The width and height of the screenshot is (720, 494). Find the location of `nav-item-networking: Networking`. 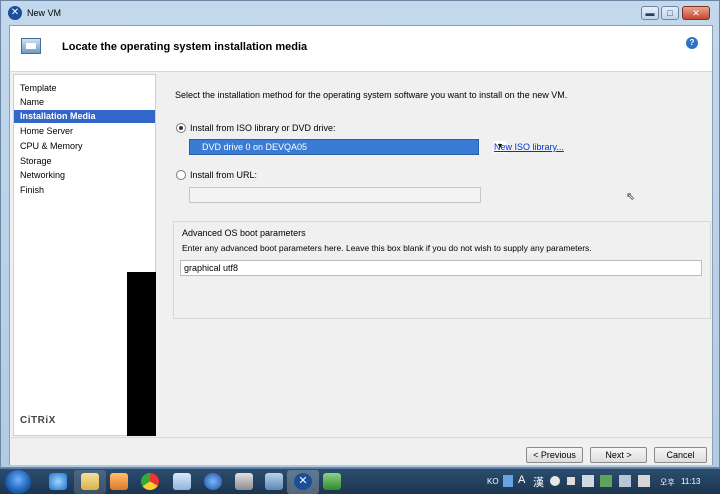

nav-item-networking: Networking is located at coordinates (84, 175).